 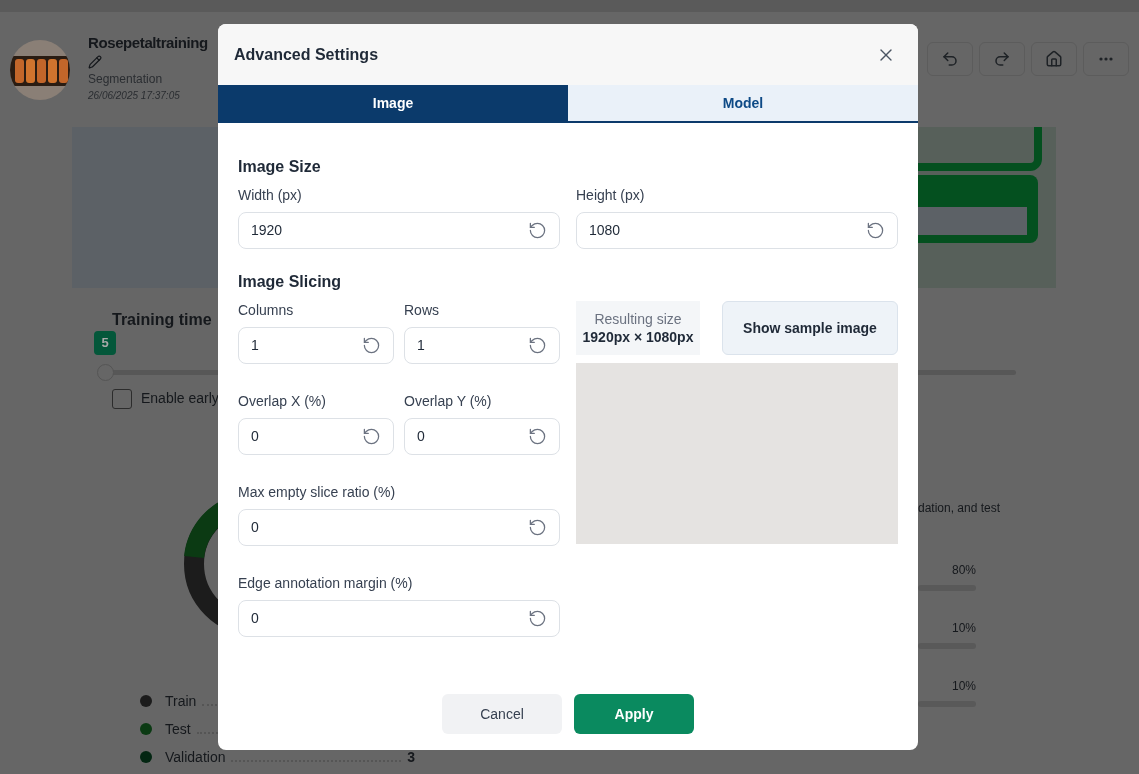 I want to click on section-heading: Image Slicing, so click(x=290, y=282).